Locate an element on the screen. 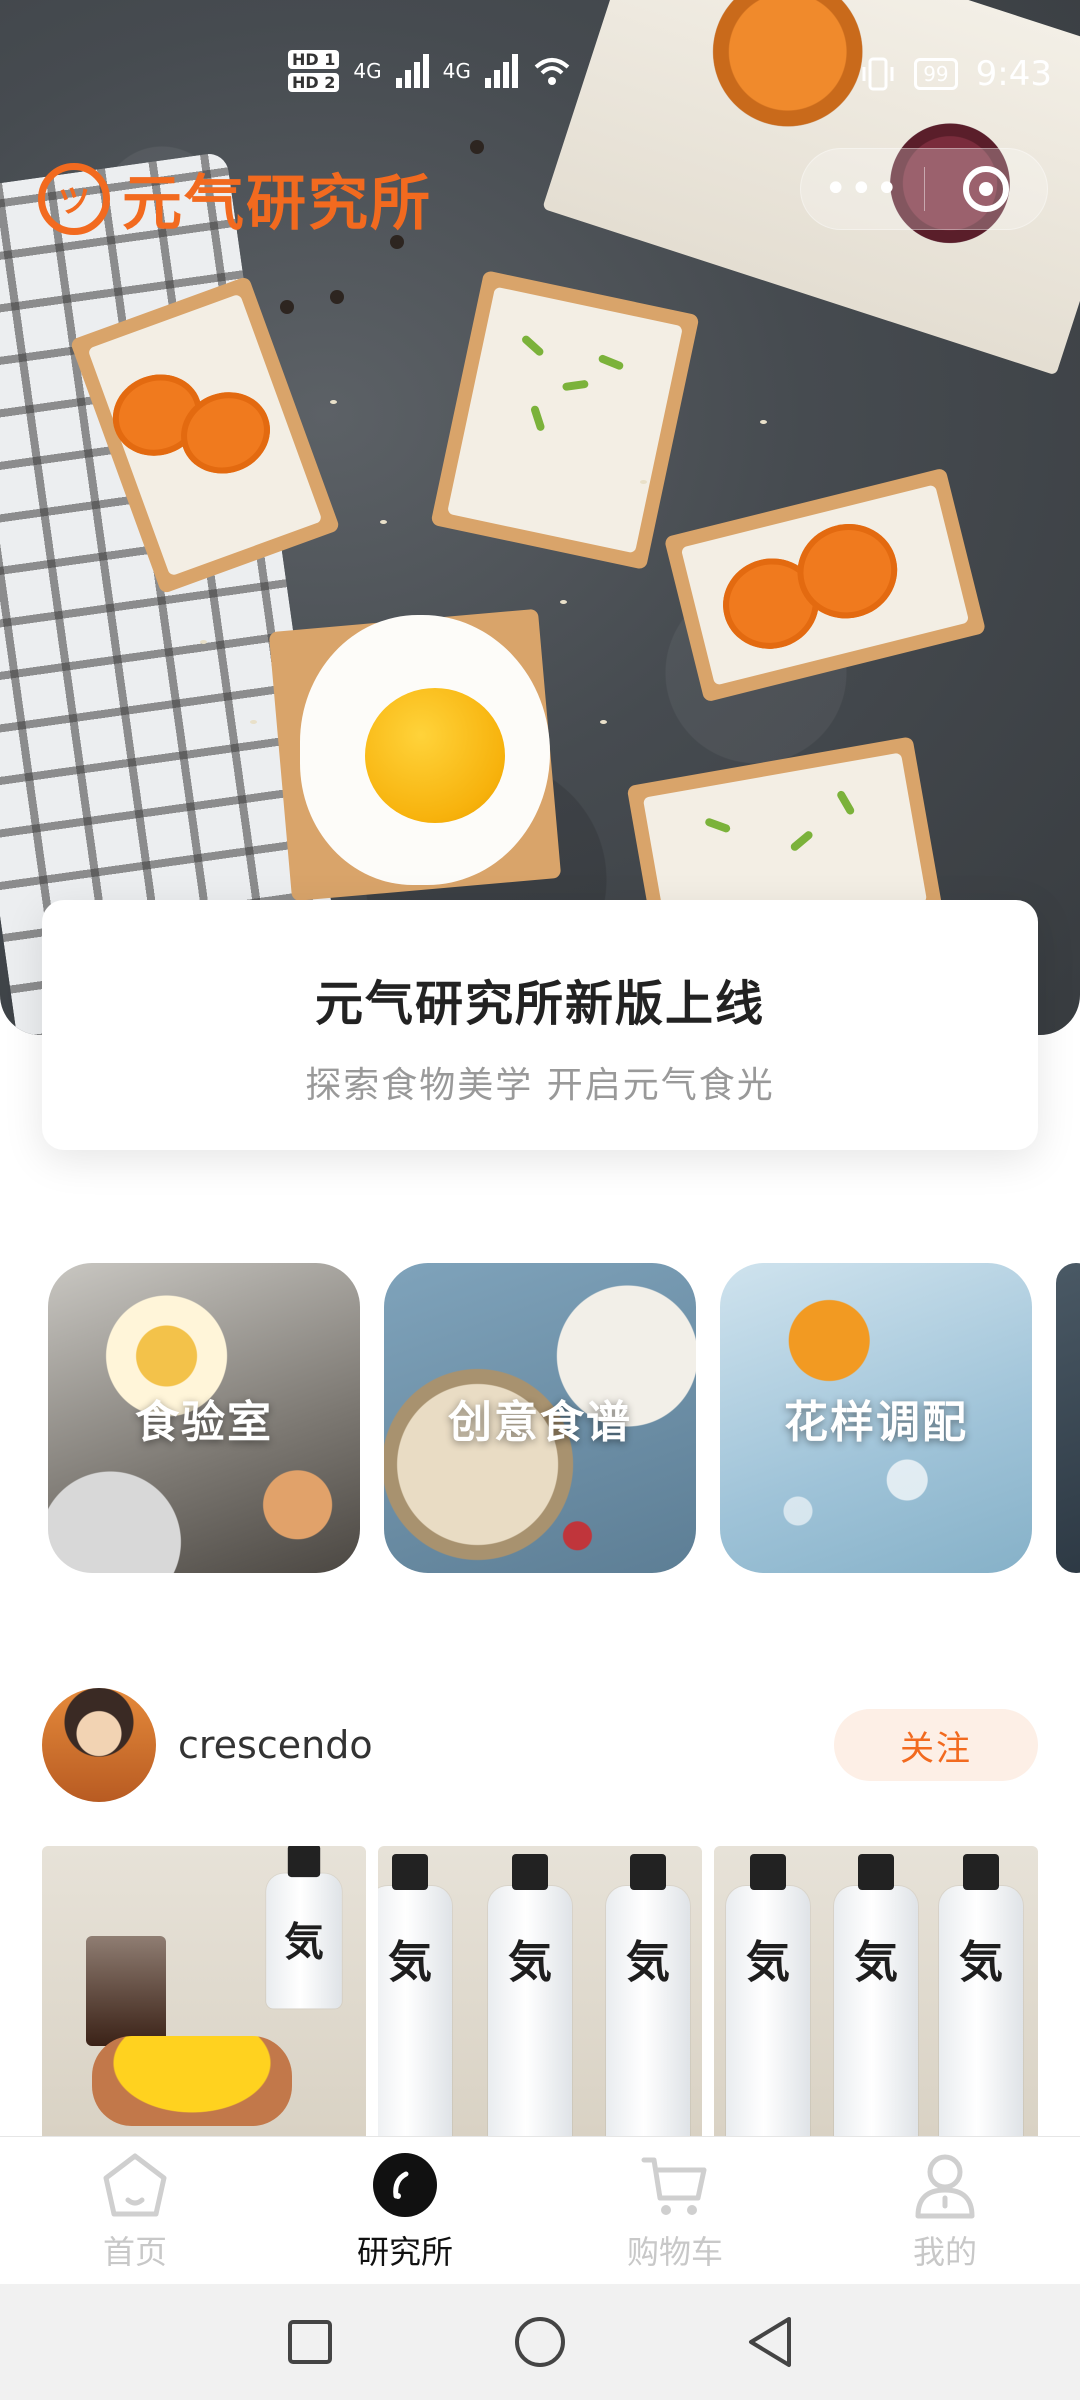 This screenshot has height=2400, width=1080. announcement-subtitle: 探索食物美学 开启元气食光 is located at coordinates (540, 1085).